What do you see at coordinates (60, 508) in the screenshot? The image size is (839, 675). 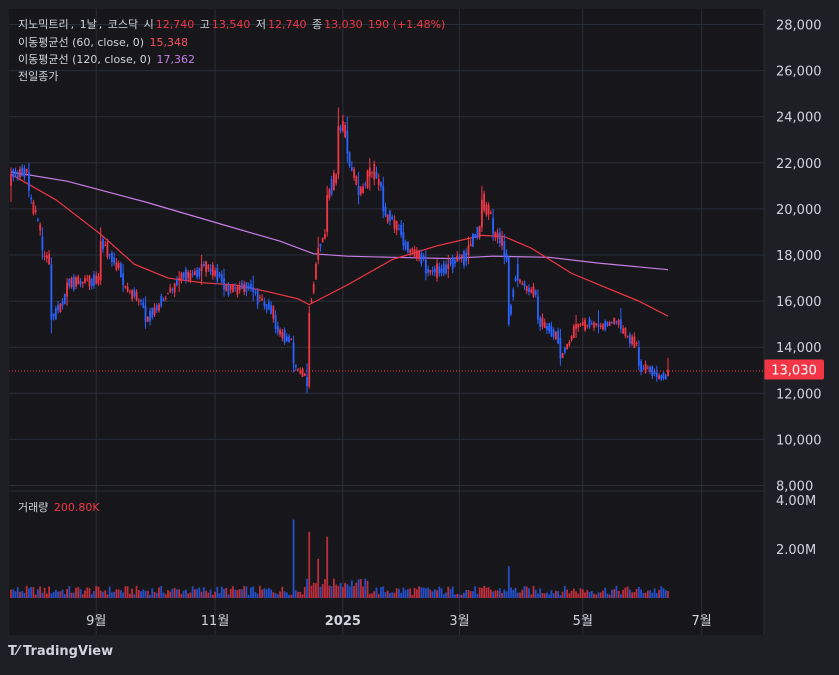 I see `volume-legend: 거래량 200.80K` at bounding box center [60, 508].